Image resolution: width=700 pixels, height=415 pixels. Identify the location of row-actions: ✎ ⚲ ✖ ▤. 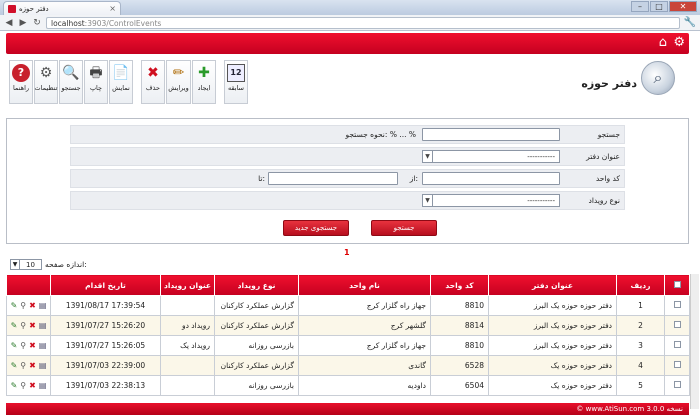
(28, 385).